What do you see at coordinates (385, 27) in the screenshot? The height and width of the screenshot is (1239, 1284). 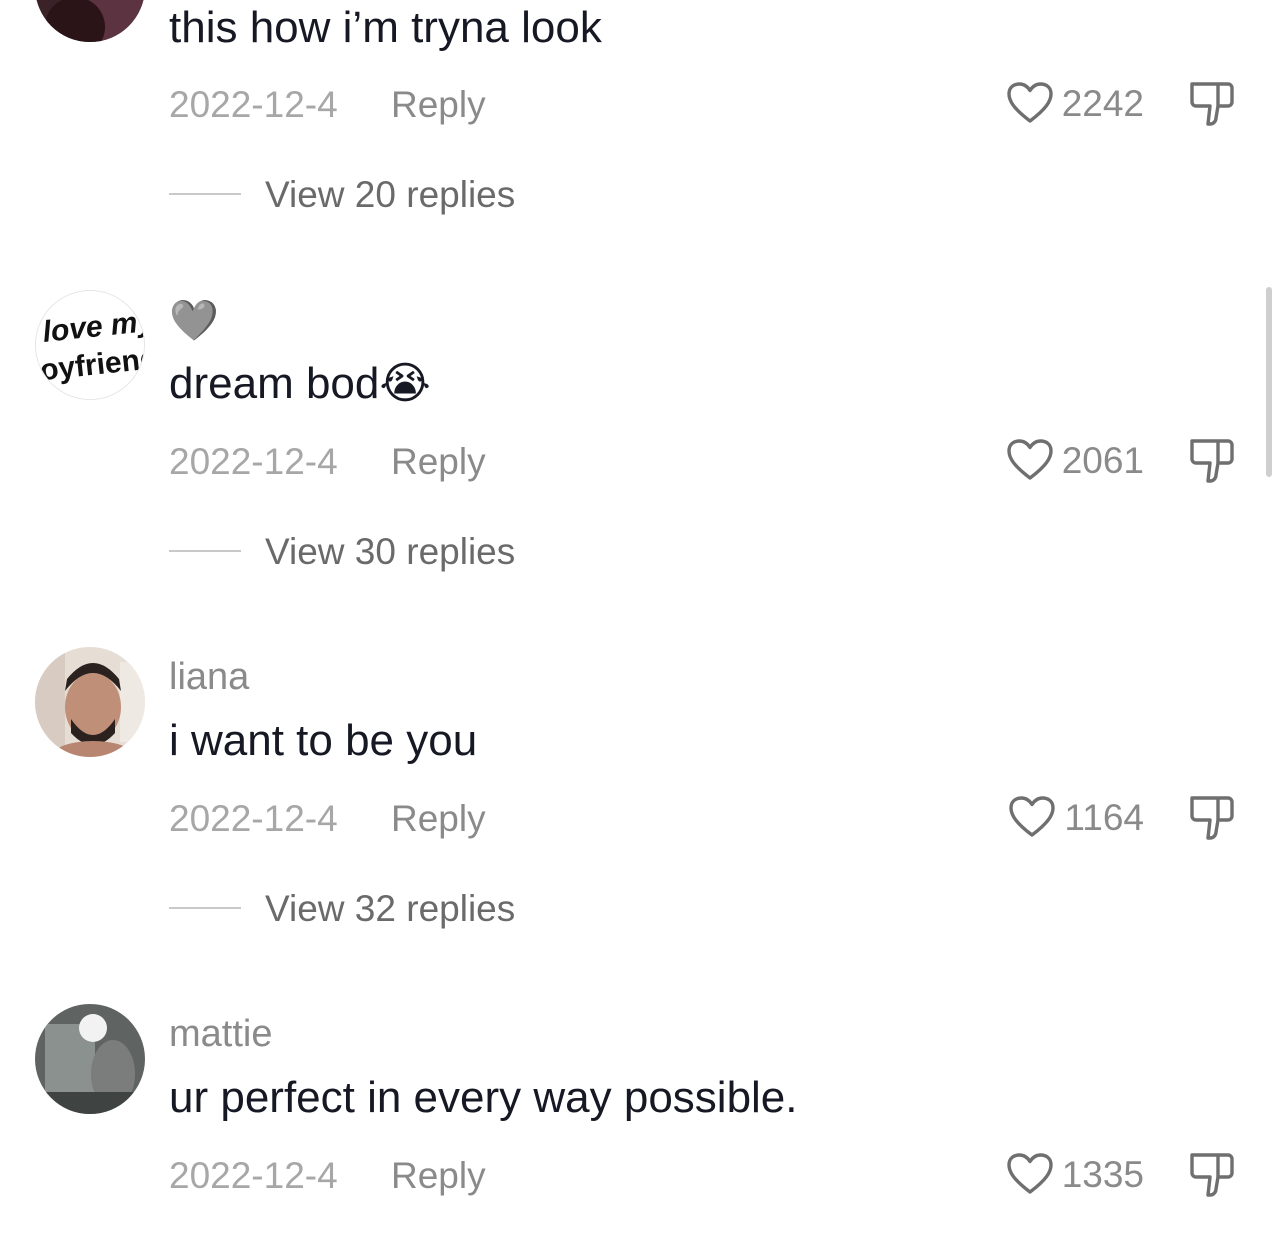 I see `comment-text: this how i’m tryna look` at bounding box center [385, 27].